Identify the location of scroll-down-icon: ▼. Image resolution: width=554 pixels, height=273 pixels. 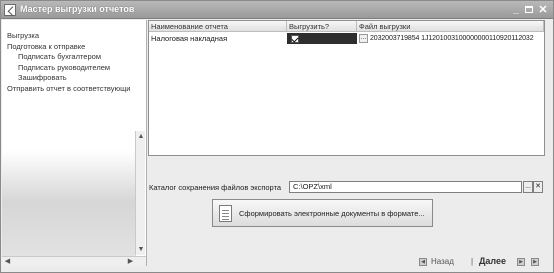
(141, 249).